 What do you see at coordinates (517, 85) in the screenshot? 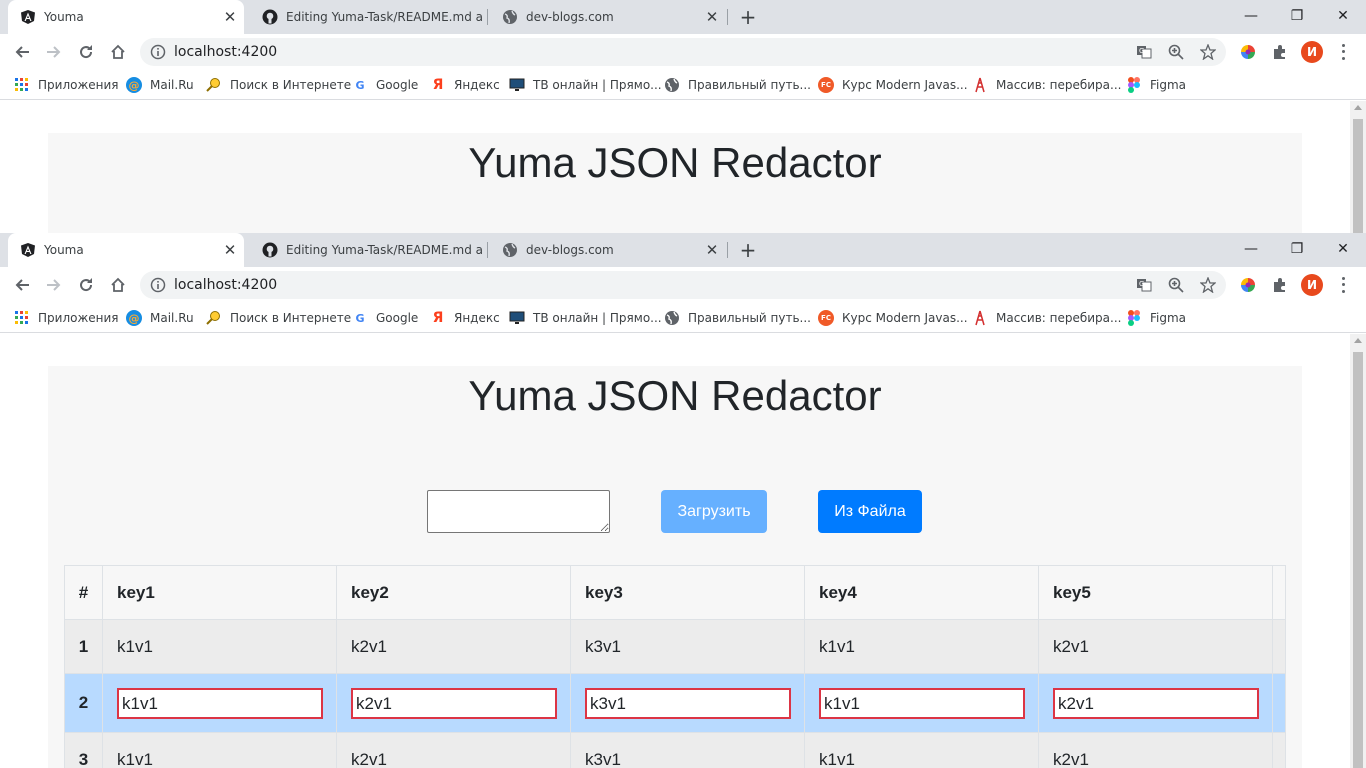
I see `tv-icon` at bounding box center [517, 85].